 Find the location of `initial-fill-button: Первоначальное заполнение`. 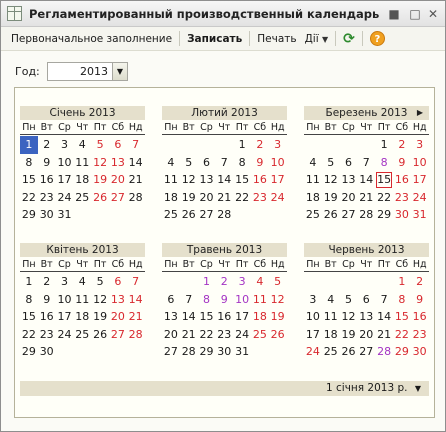

initial-fill-button: Первоначальное заполнение is located at coordinates (91, 39).